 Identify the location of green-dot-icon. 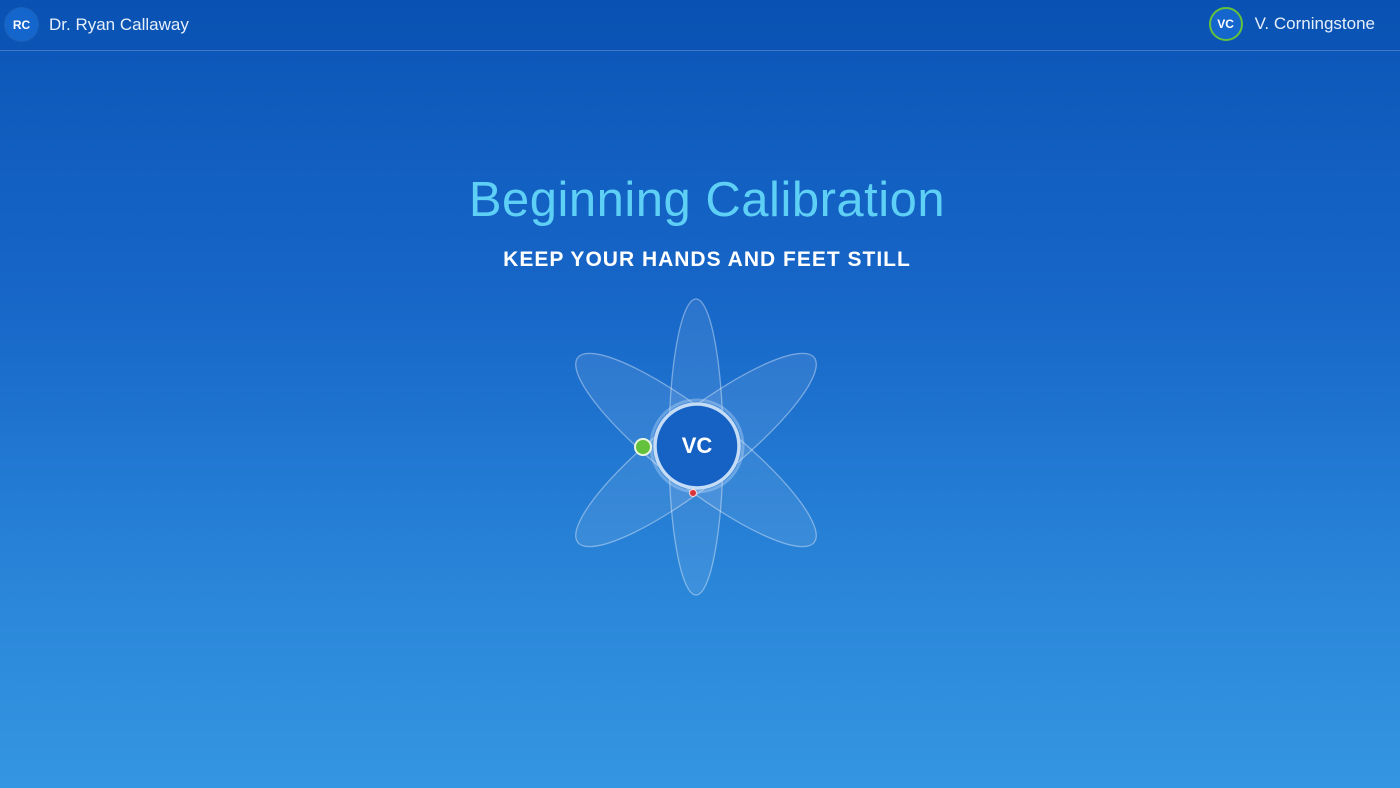
(643, 447).